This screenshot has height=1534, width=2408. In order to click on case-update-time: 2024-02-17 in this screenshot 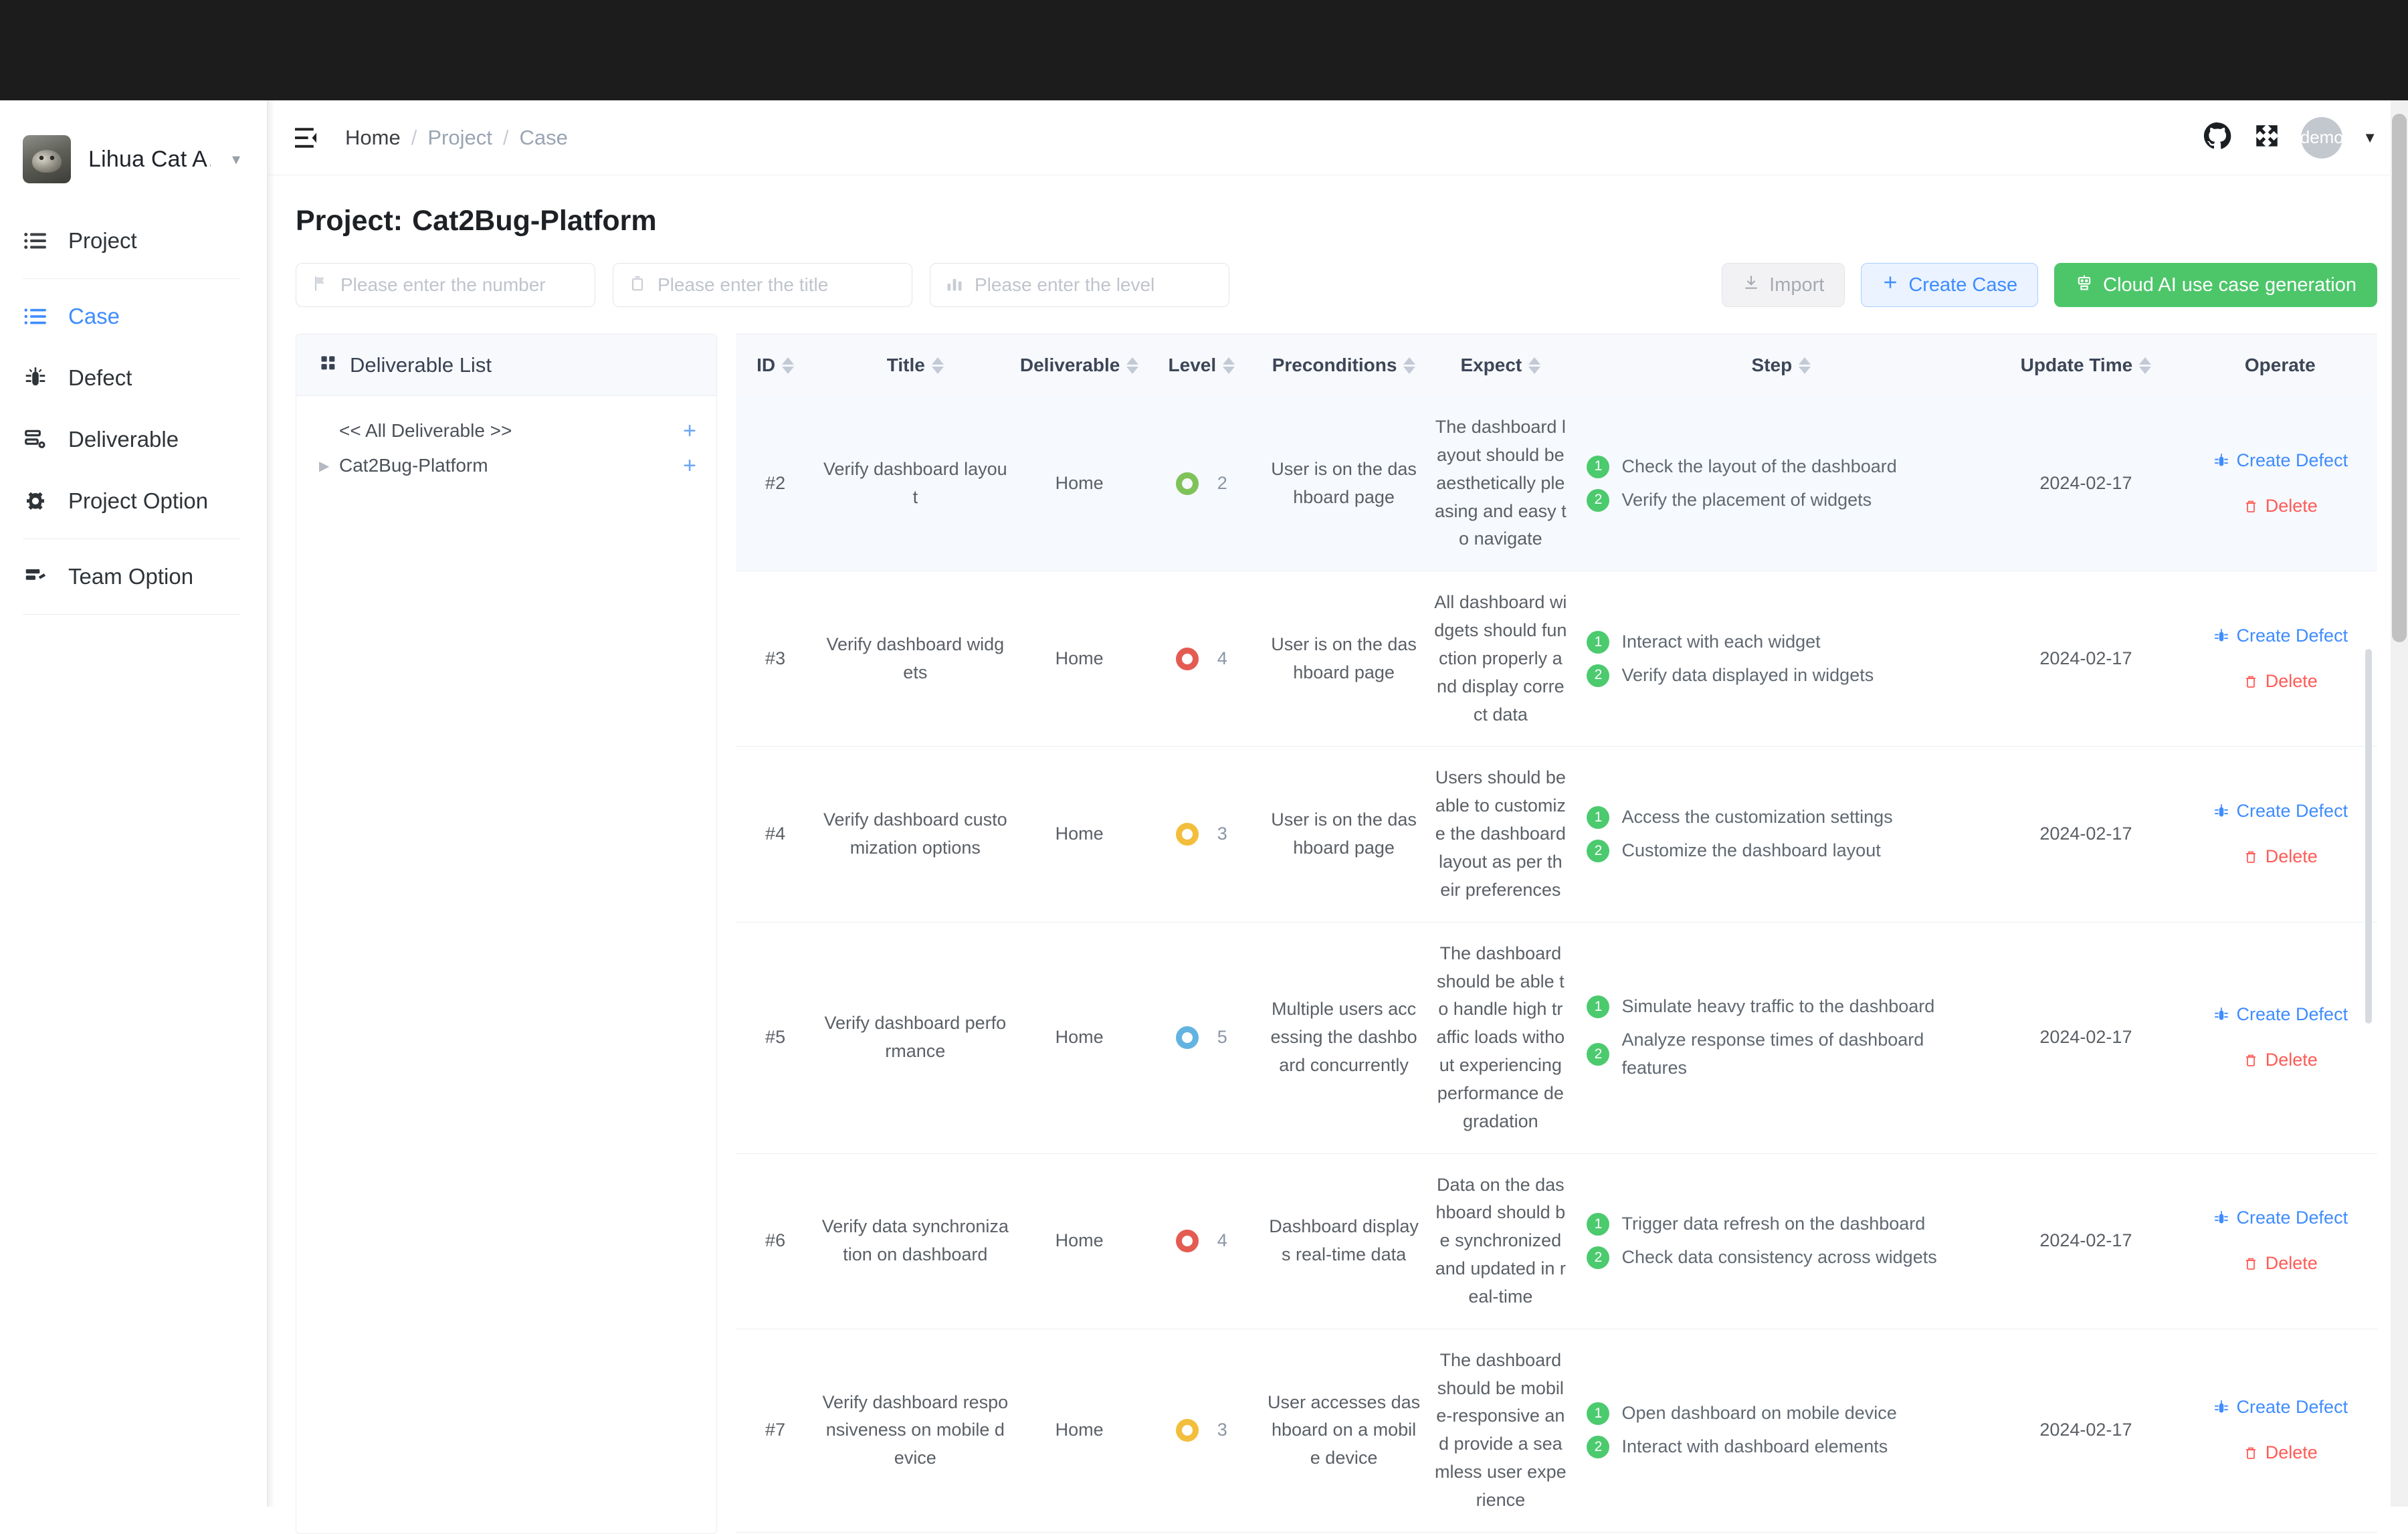, I will do `click(2085, 834)`.